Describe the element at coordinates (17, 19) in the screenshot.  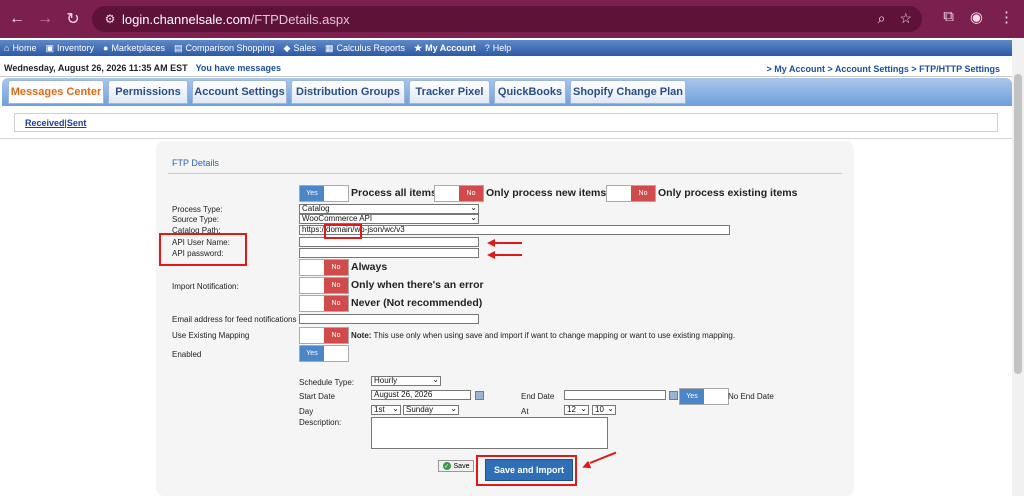
I see `back-icon: ←` at that location.